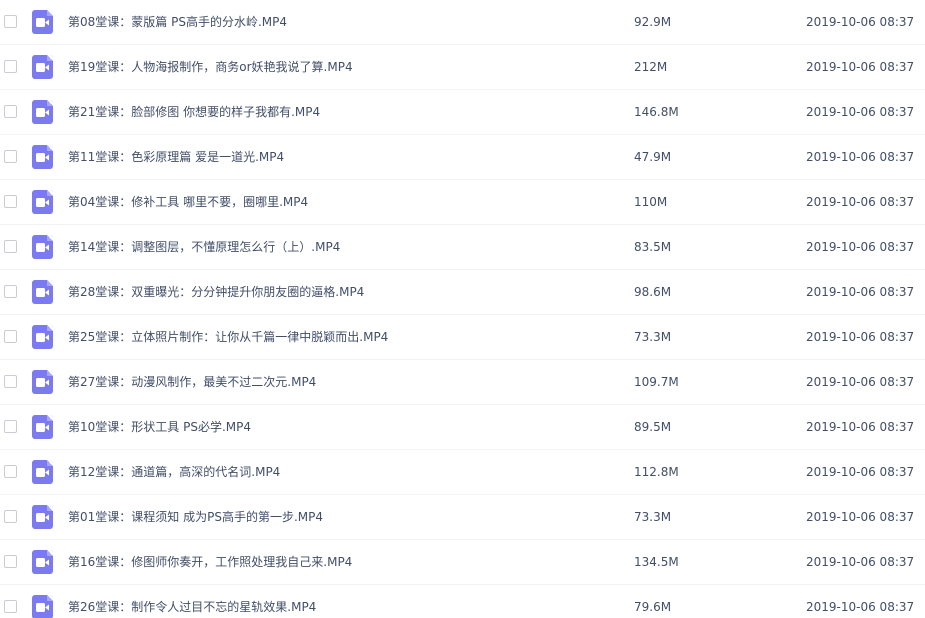 The width and height of the screenshot is (925, 618). Describe the element at coordinates (216, 292) in the screenshot. I see `file-name: 第28堂课：双重曝光：分分钟提升你朋友圈的逼格.MP4` at that location.